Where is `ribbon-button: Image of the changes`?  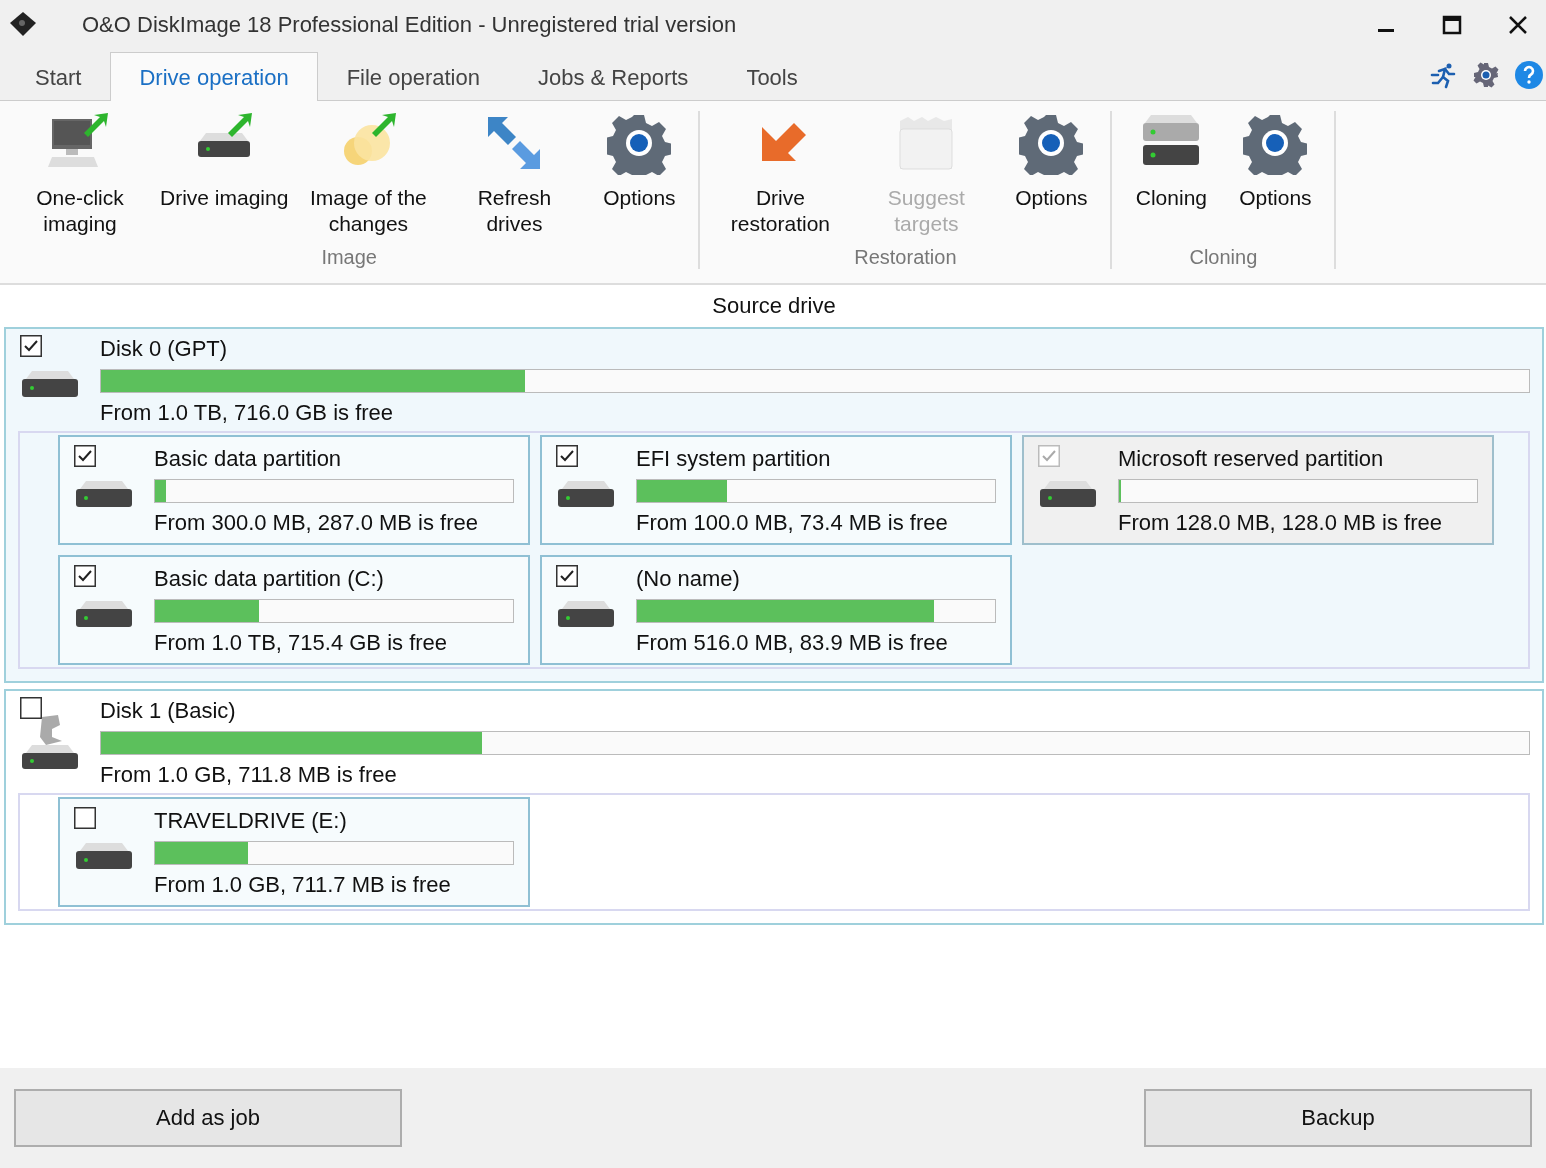
ribbon-button: Image of the changes is located at coordinates (368, 178).